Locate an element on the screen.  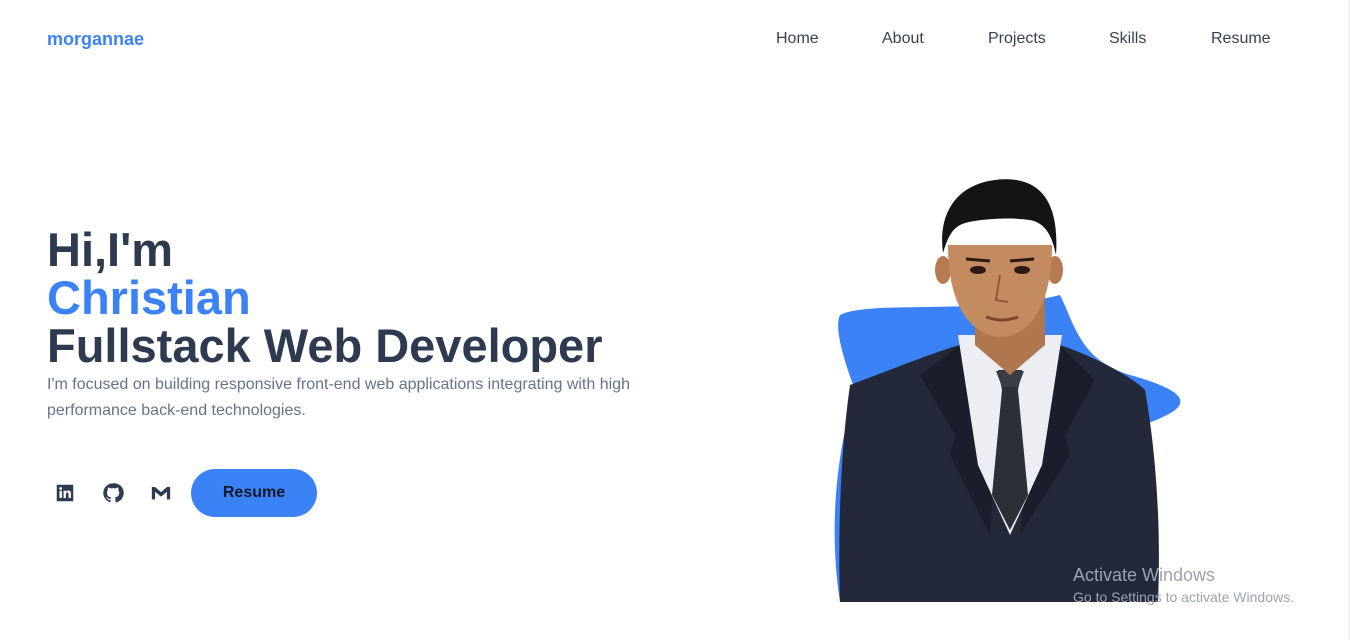
social-links is located at coordinates (125, 493).